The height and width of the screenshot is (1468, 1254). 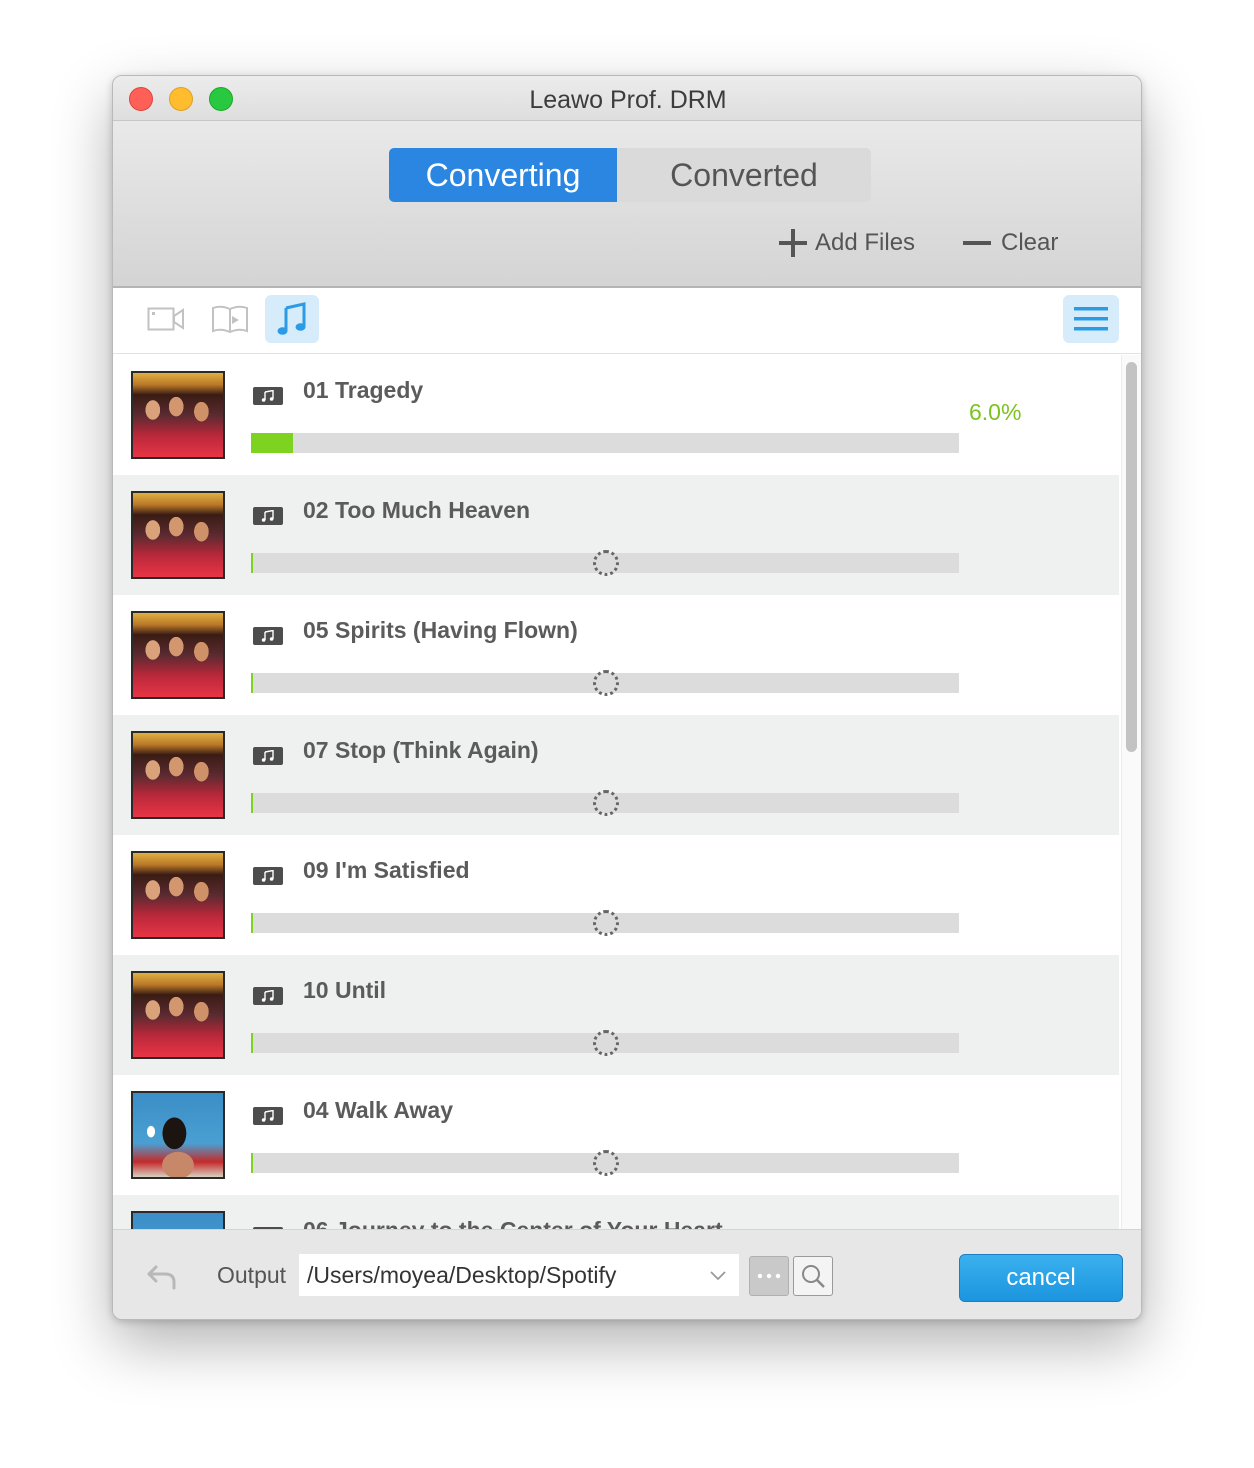 I want to click on music-note-icon, so click(x=291, y=318).